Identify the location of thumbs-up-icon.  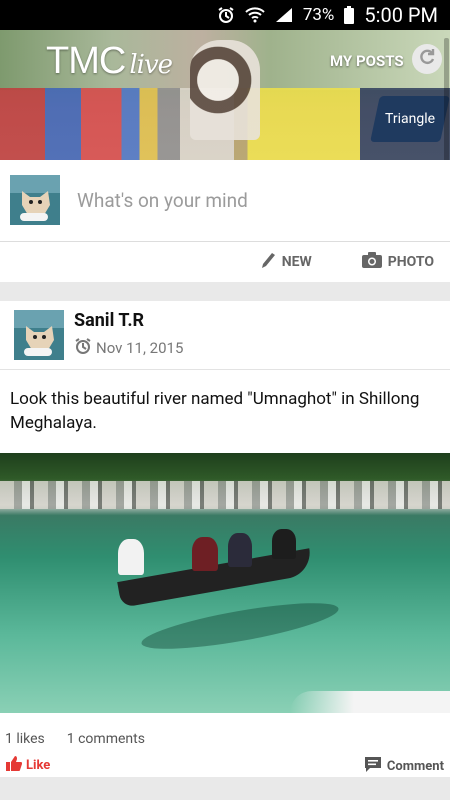
(14, 765).